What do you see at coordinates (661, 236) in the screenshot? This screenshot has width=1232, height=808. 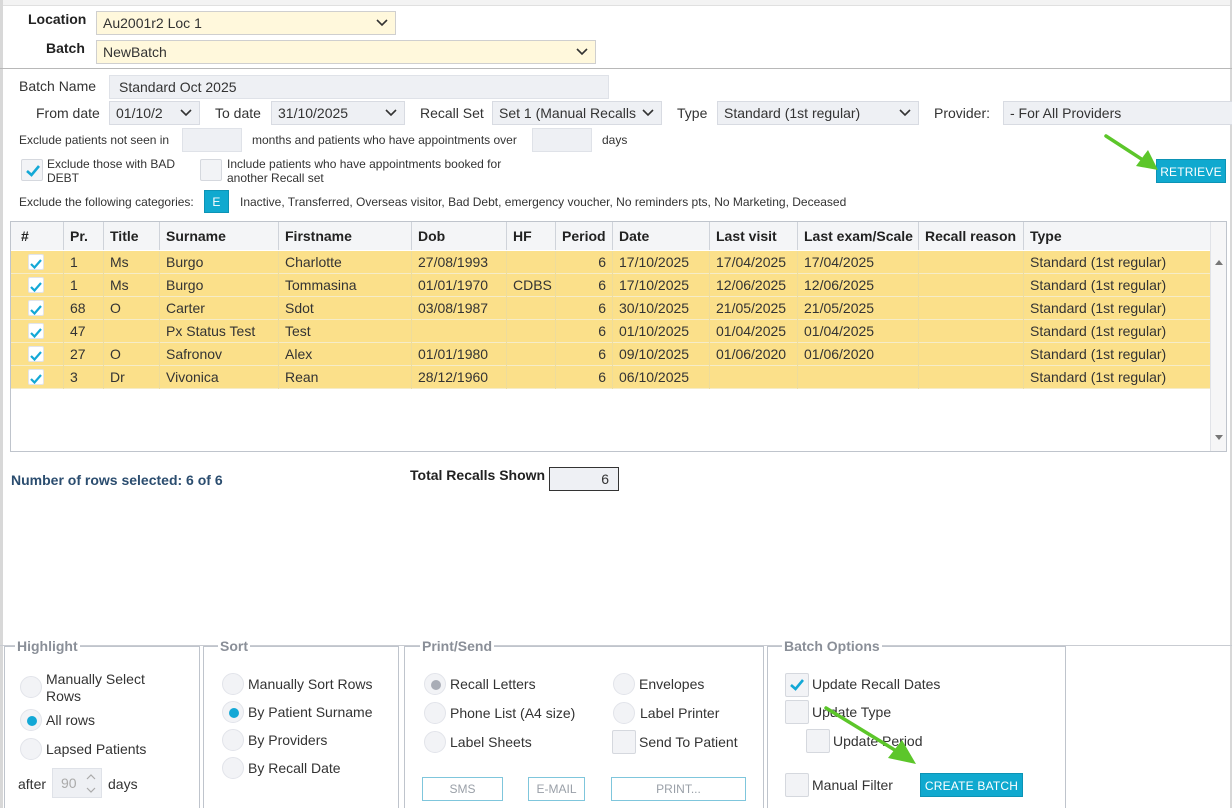 I see `header-date: Date` at bounding box center [661, 236].